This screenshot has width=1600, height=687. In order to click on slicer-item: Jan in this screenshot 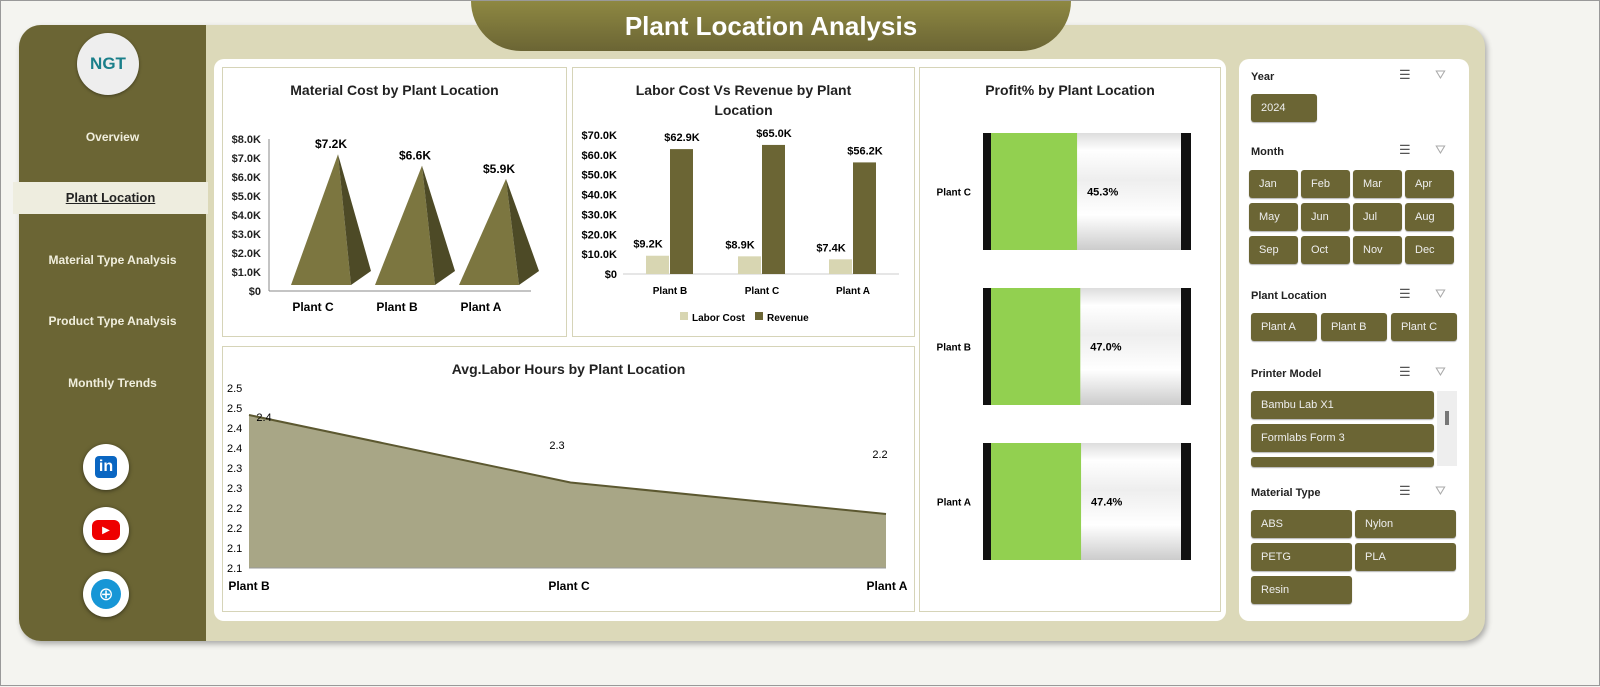, I will do `click(1273, 184)`.